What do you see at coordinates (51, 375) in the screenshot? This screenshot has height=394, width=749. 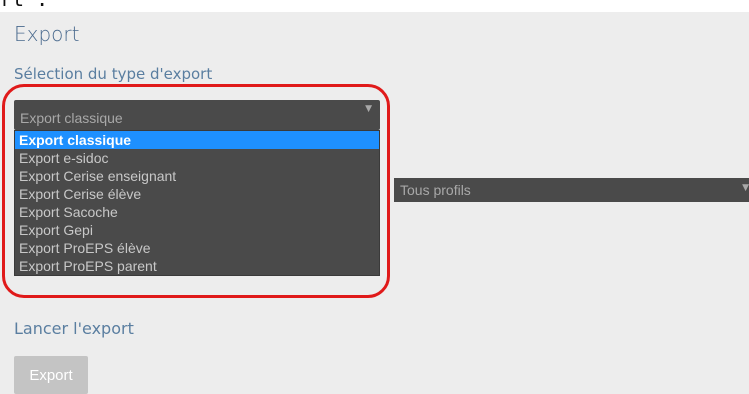 I see `export-button: Export` at bounding box center [51, 375].